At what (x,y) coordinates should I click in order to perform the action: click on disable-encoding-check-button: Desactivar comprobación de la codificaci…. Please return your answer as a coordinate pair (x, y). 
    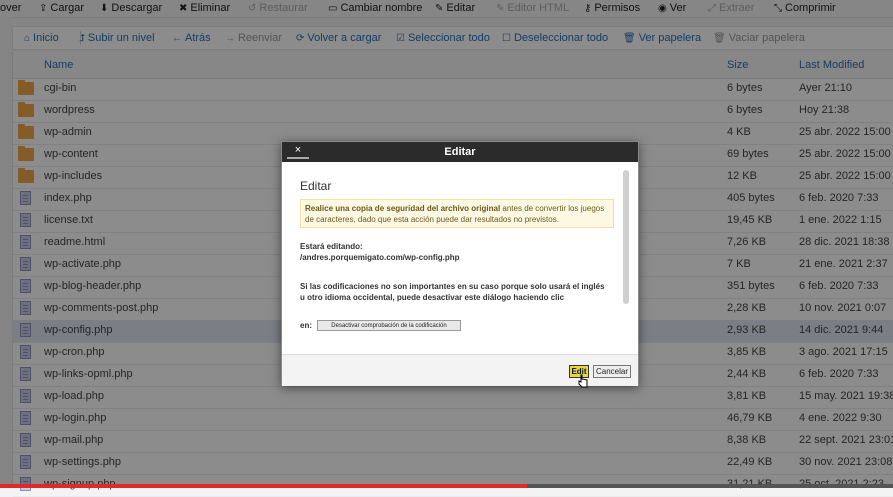
    Looking at the image, I should click on (389, 325).